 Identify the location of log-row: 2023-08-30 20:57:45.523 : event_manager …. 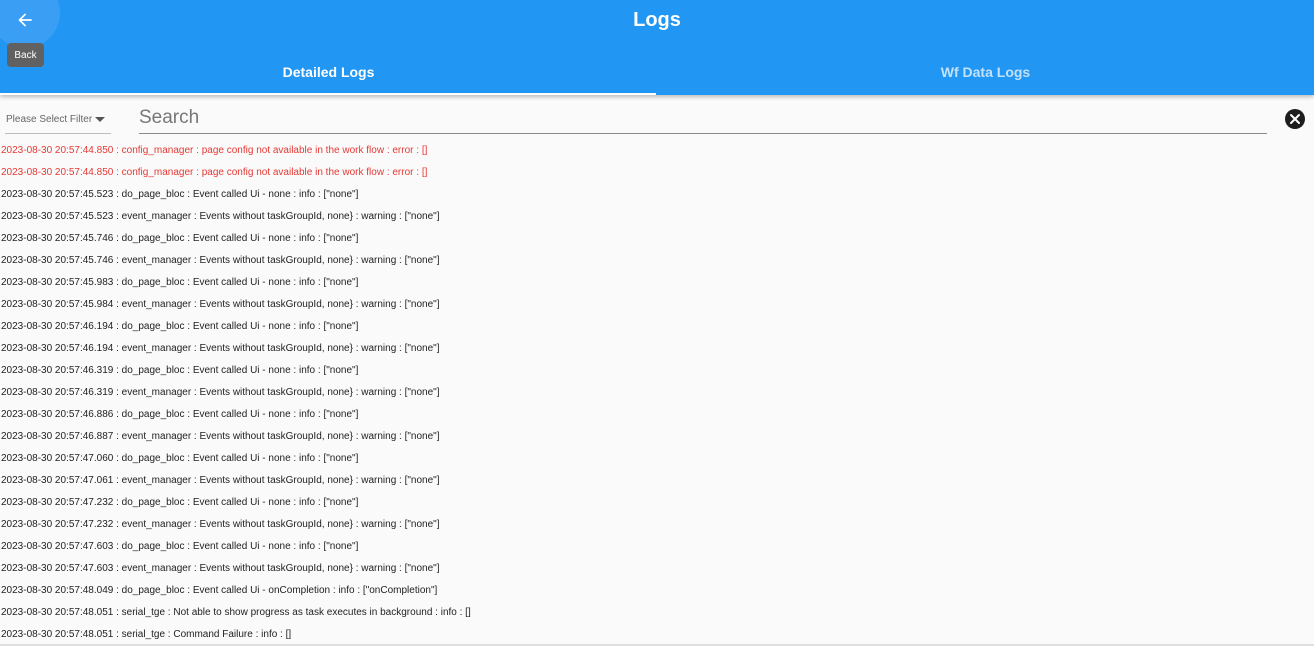
(220, 216).